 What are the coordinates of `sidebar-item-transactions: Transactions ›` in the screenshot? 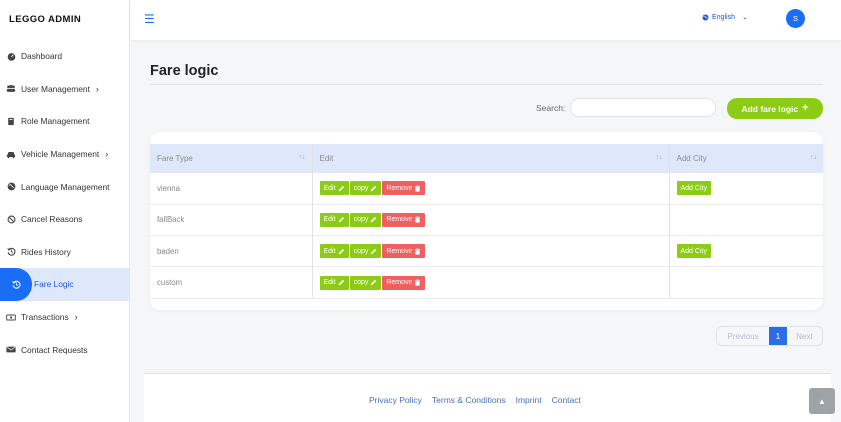 It's located at (64, 317).